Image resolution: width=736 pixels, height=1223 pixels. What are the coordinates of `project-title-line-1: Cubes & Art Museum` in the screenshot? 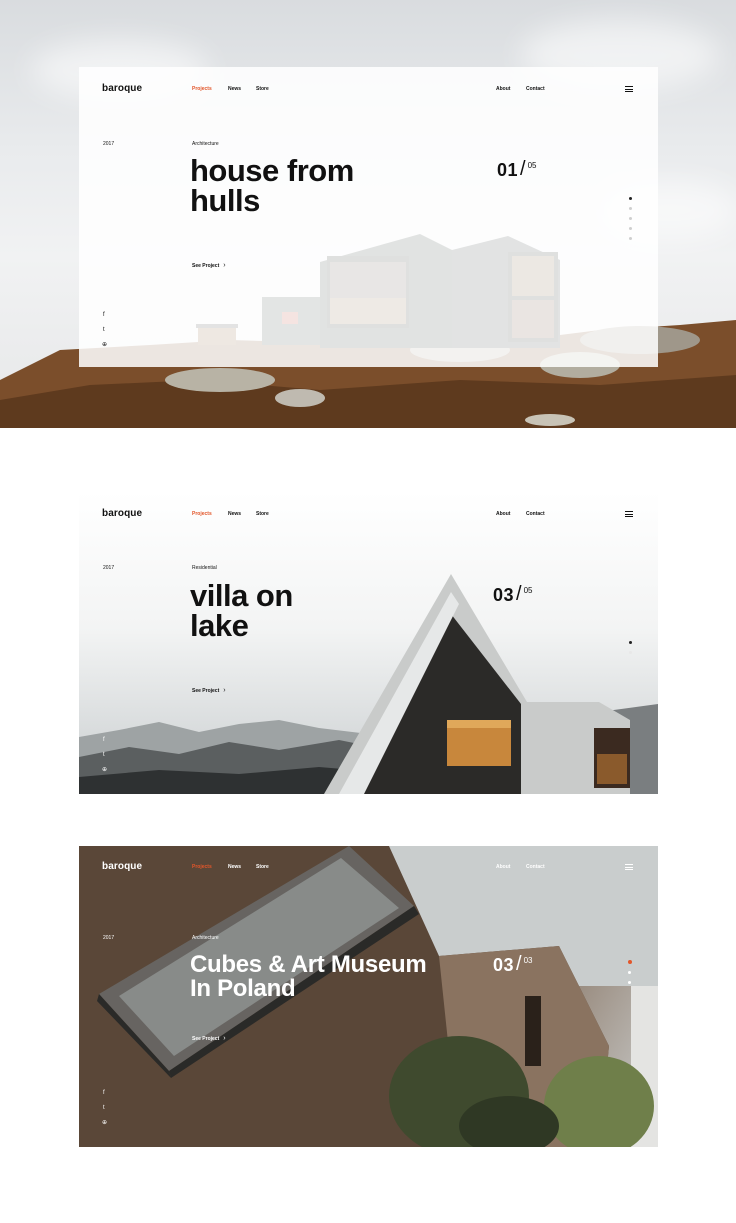 It's located at (308, 964).